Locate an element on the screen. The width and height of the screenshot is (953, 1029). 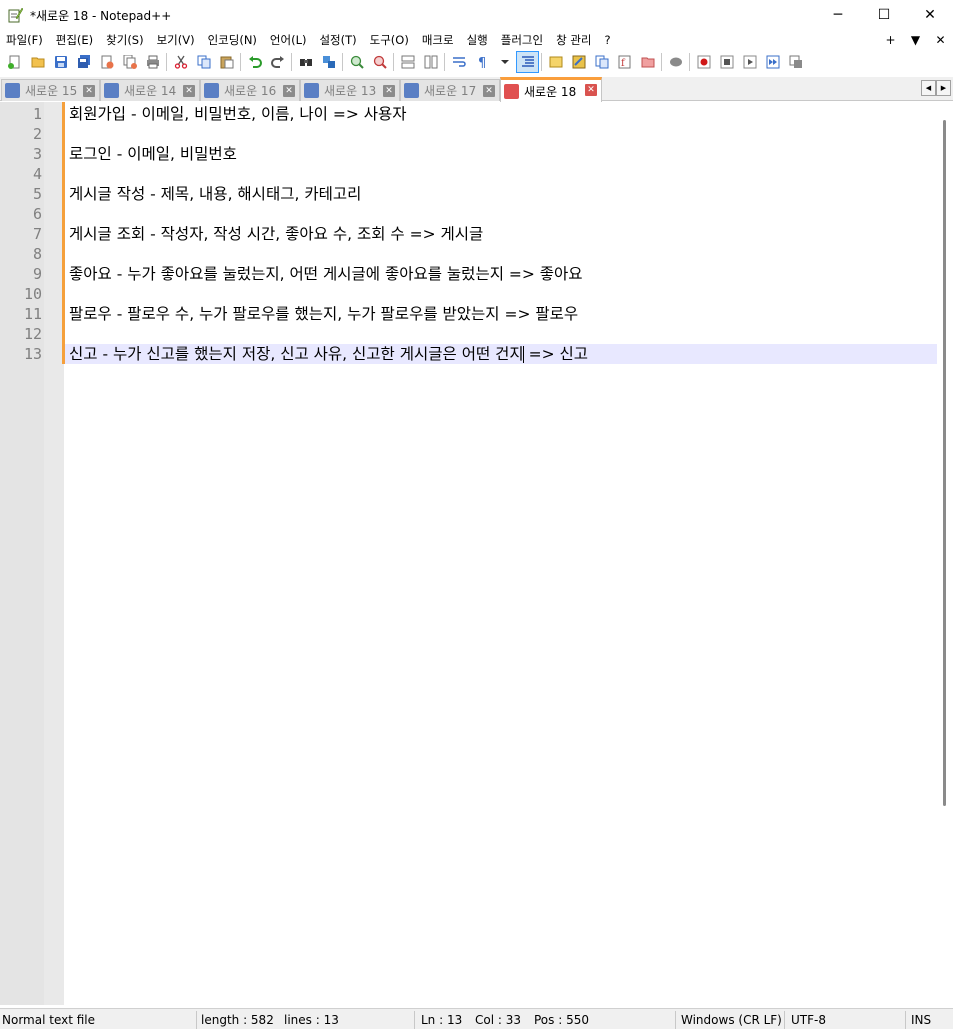
tab-document: 새로운 14 ✕ is located at coordinates (150, 90).